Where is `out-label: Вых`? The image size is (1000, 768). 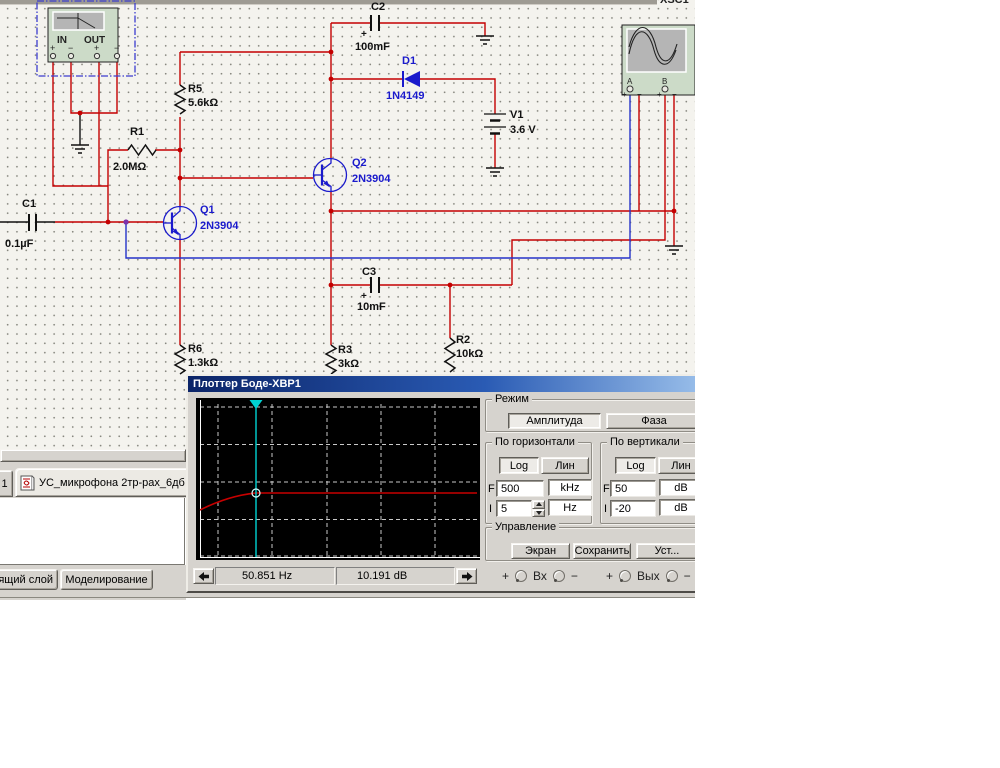
out-label: Вых is located at coordinates (648, 576).